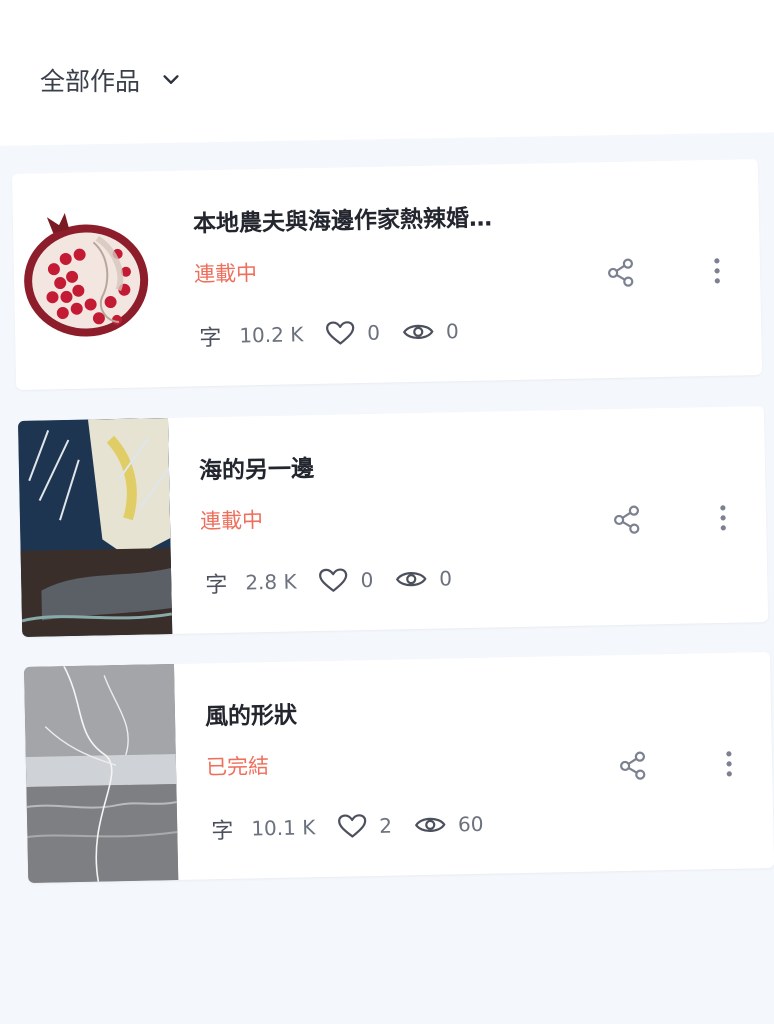  Describe the element at coordinates (283, 828) in the screenshot. I see `word-count: 10.1 K` at that location.